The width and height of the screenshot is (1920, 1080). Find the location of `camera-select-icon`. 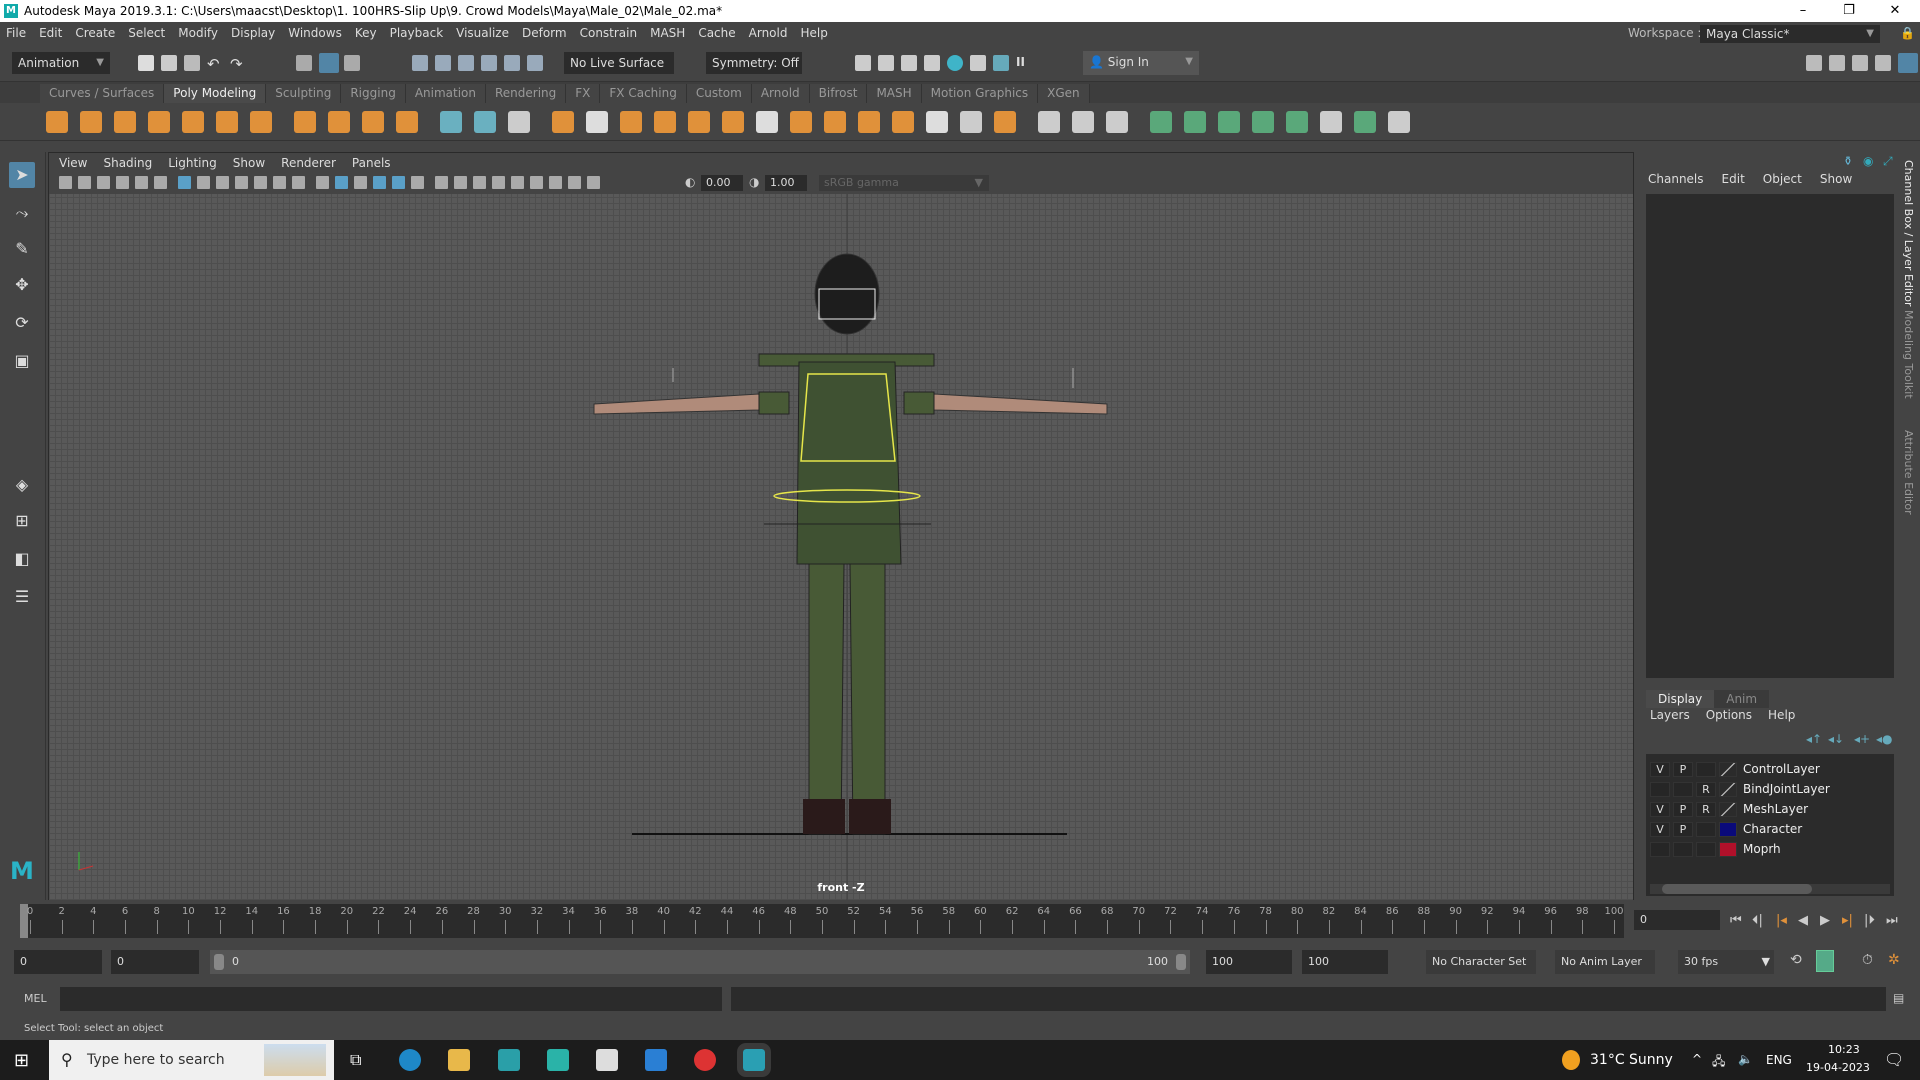

camera-select-icon is located at coordinates (65, 182).